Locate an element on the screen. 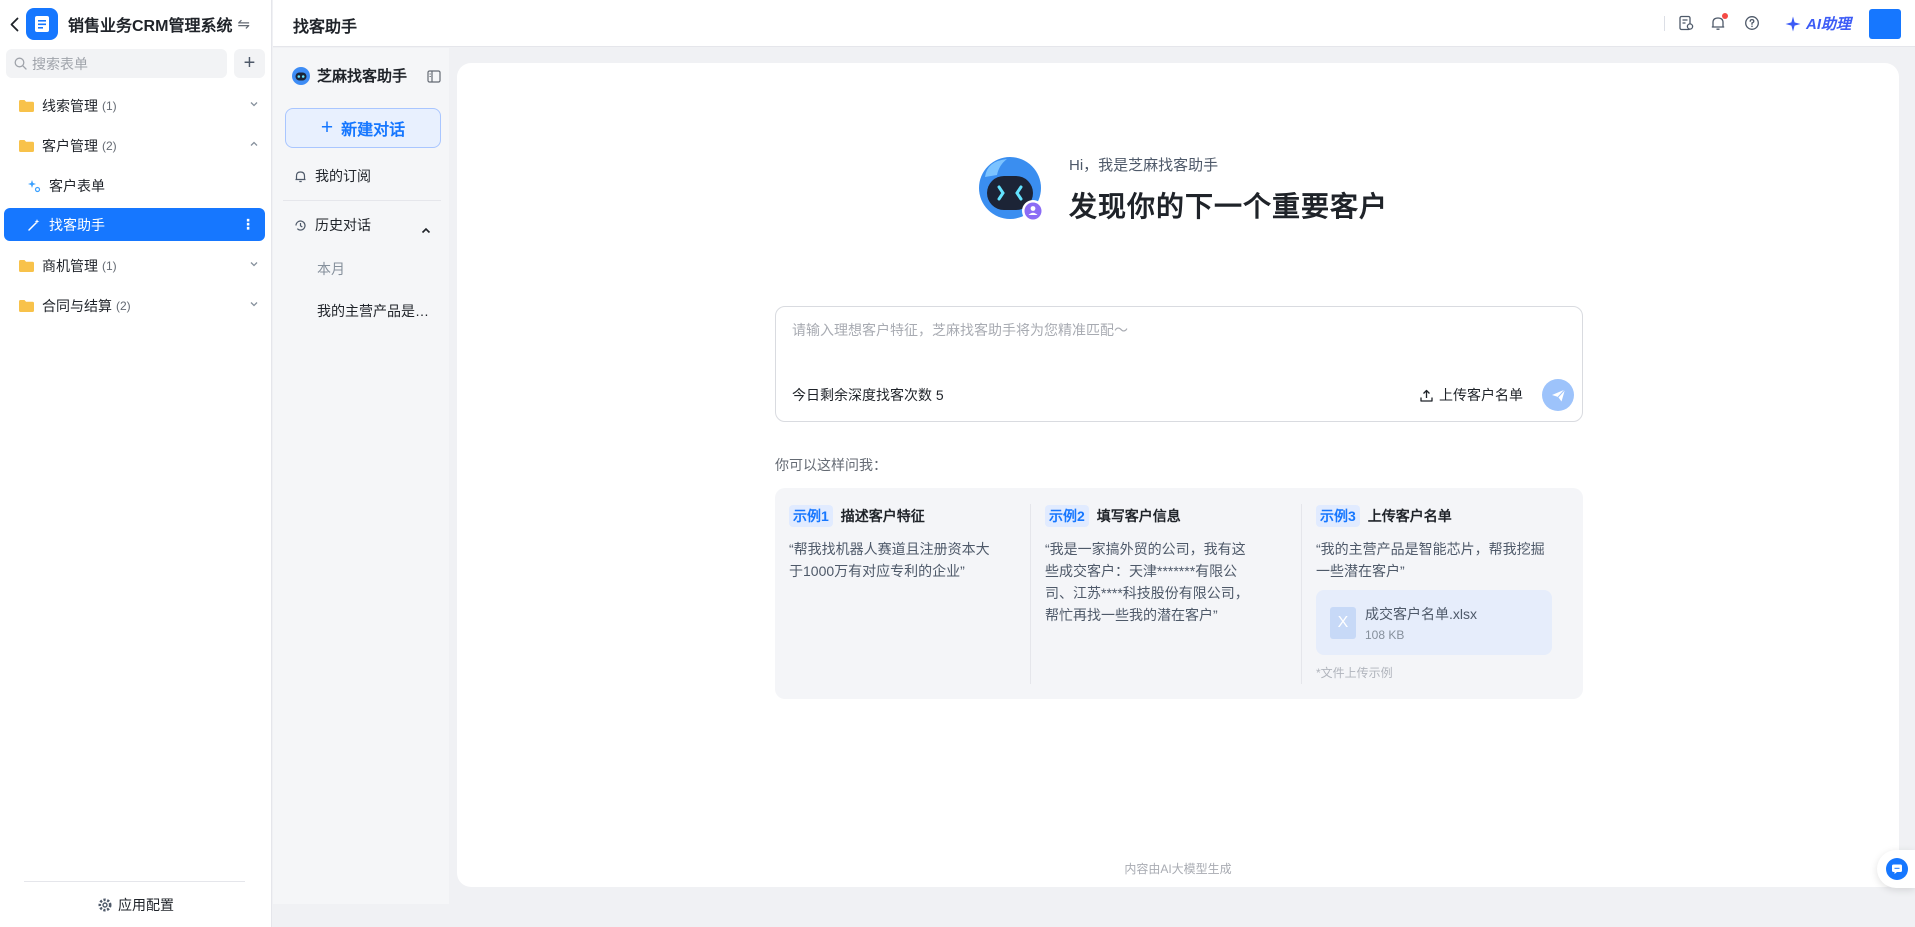 This screenshot has width=1915, height=927. form-search-input: 搜索表单 is located at coordinates (116, 63).